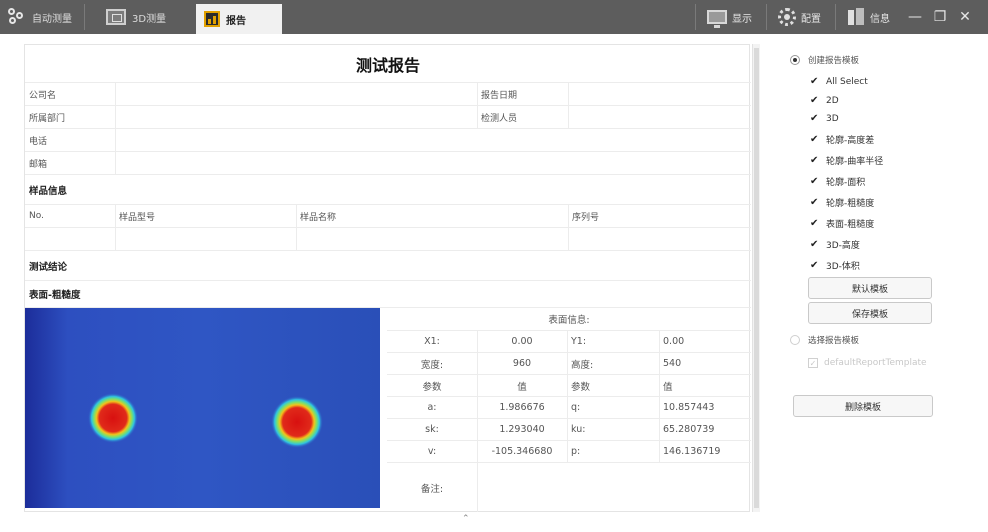 The width and height of the screenshot is (988, 532). Describe the element at coordinates (84, 17) in the screenshot. I see `tab-divider` at that location.